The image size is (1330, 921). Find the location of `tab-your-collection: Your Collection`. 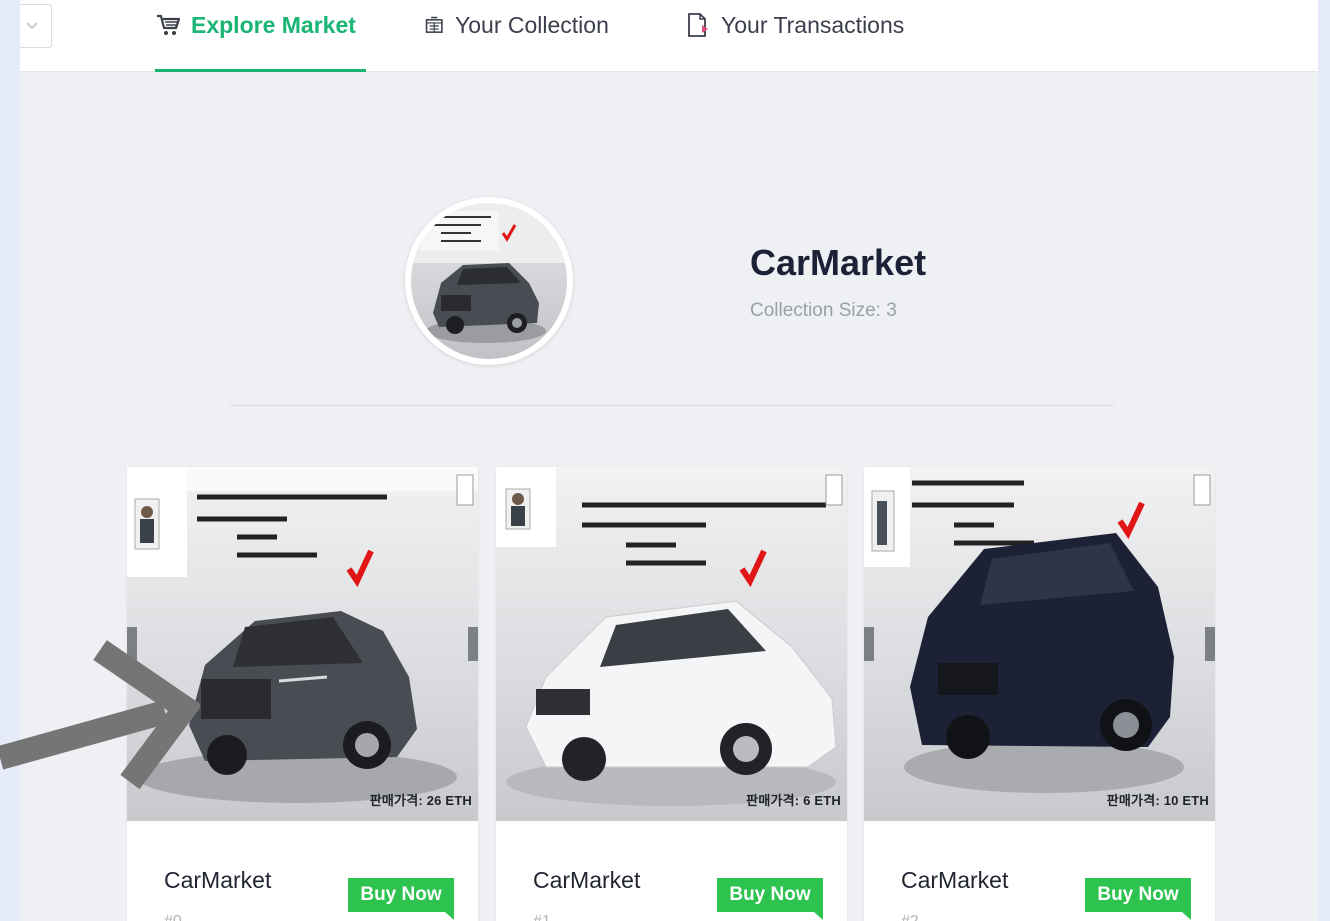

tab-your-collection: Your Collection is located at coordinates (517, 36).